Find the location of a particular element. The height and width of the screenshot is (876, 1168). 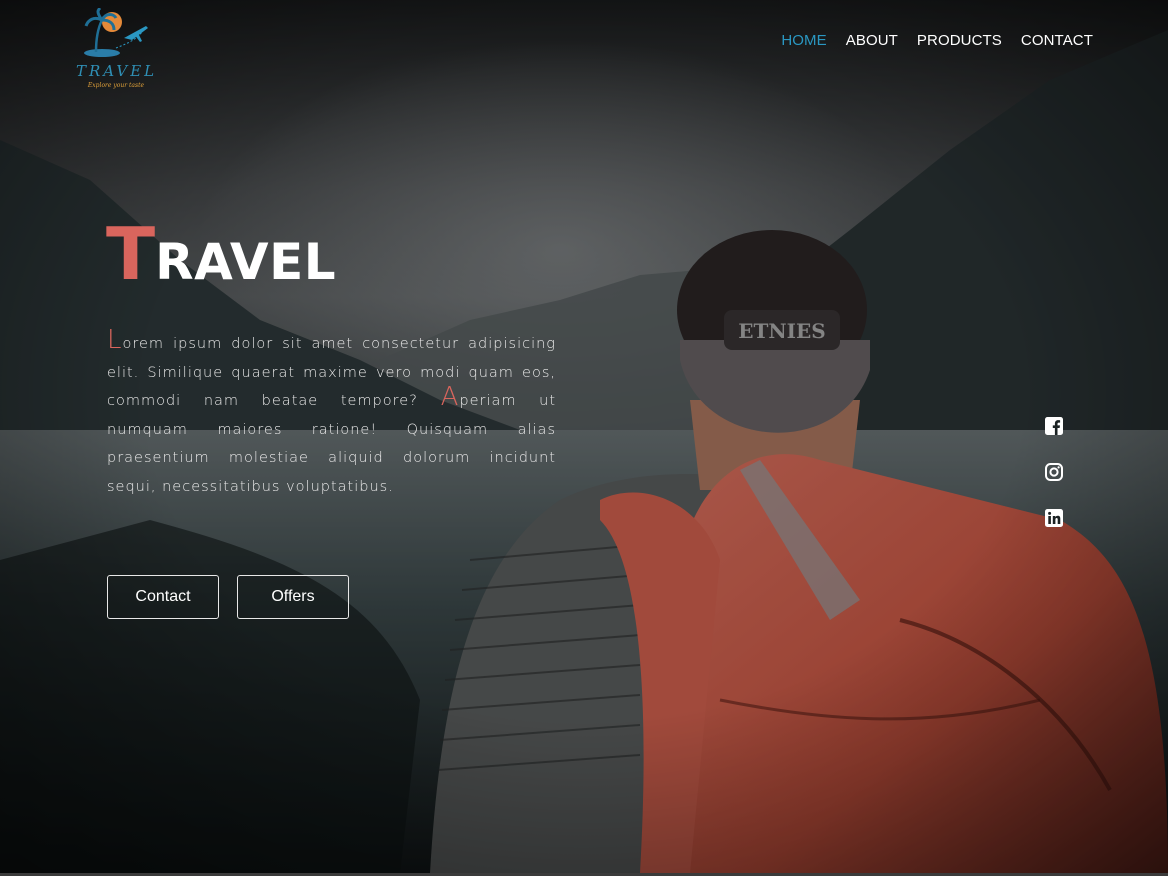

hero-title: TRAVEL is located at coordinates (221, 254).